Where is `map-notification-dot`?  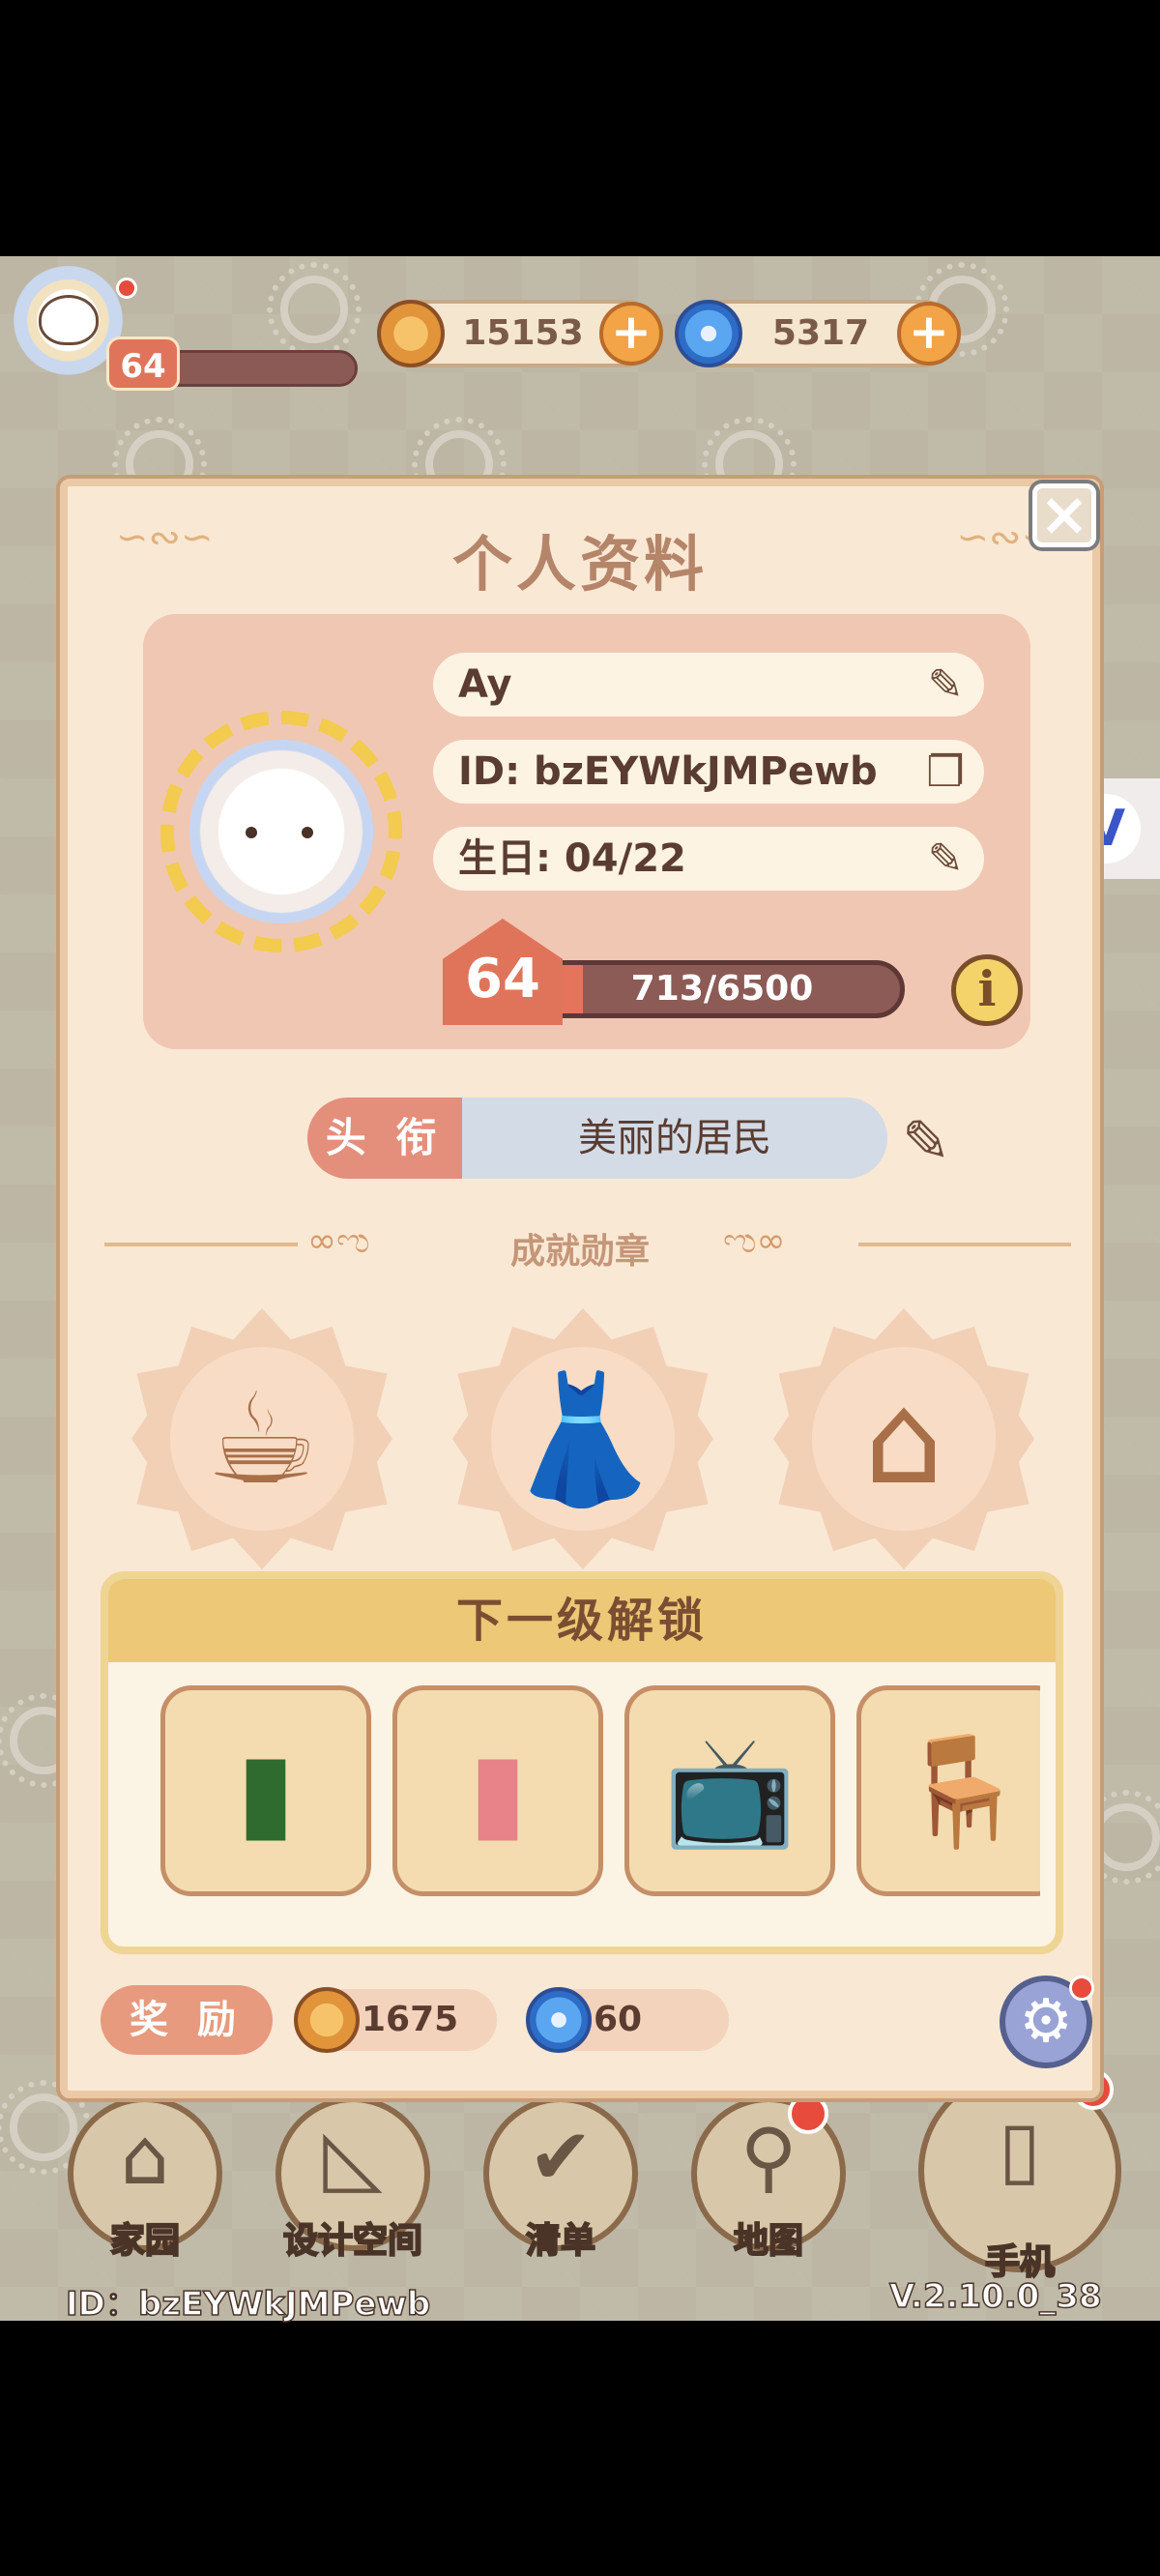 map-notification-dot is located at coordinates (808, 2113).